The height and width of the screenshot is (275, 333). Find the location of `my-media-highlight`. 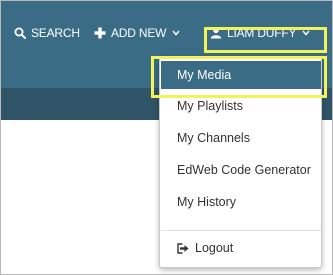

my-media-highlight is located at coordinates (239, 77).